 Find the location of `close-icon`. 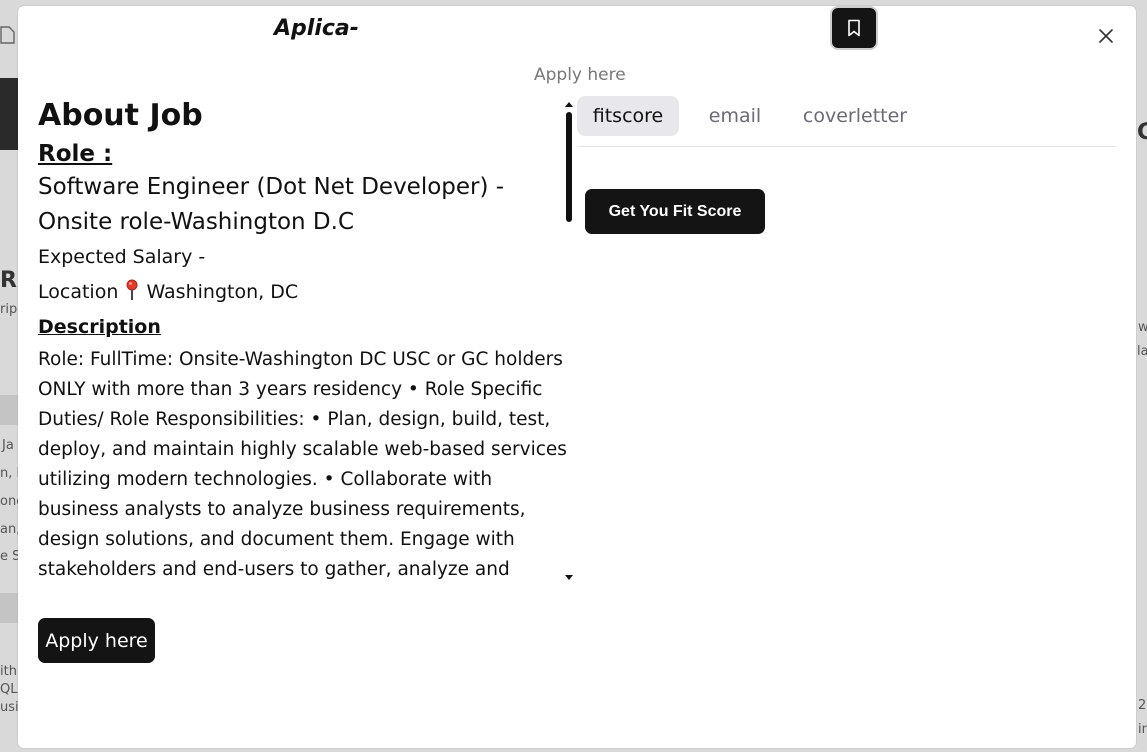

close-icon is located at coordinates (1106, 36).